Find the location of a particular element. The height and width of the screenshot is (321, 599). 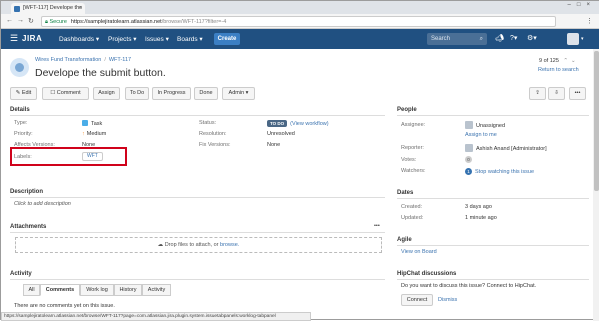

people-divider is located at coordinates (493, 115).